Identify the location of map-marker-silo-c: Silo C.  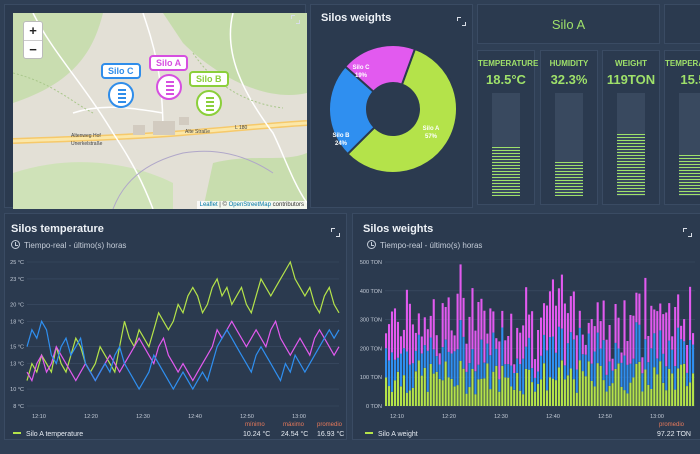
(121, 84).